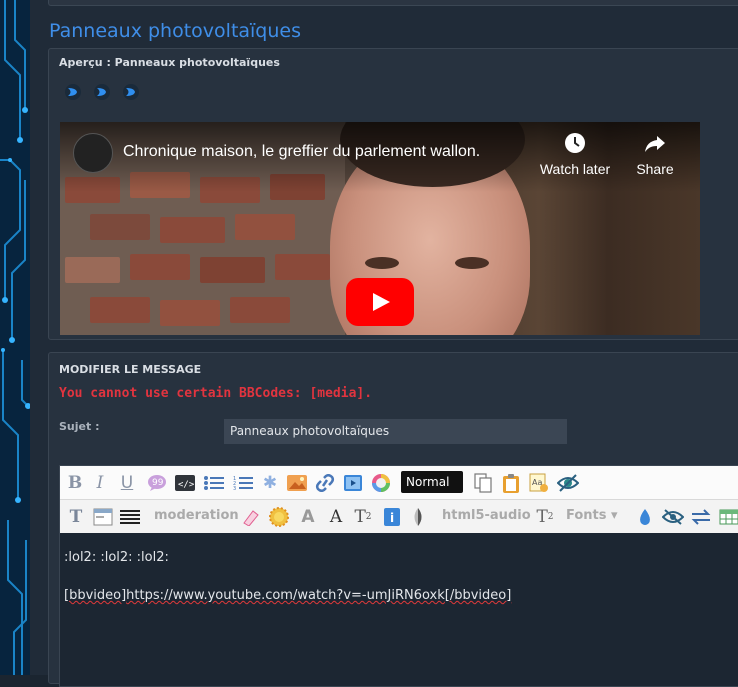 The image size is (738, 687). What do you see at coordinates (393, 3) in the screenshot?
I see `previous-panel-edge` at bounding box center [393, 3].